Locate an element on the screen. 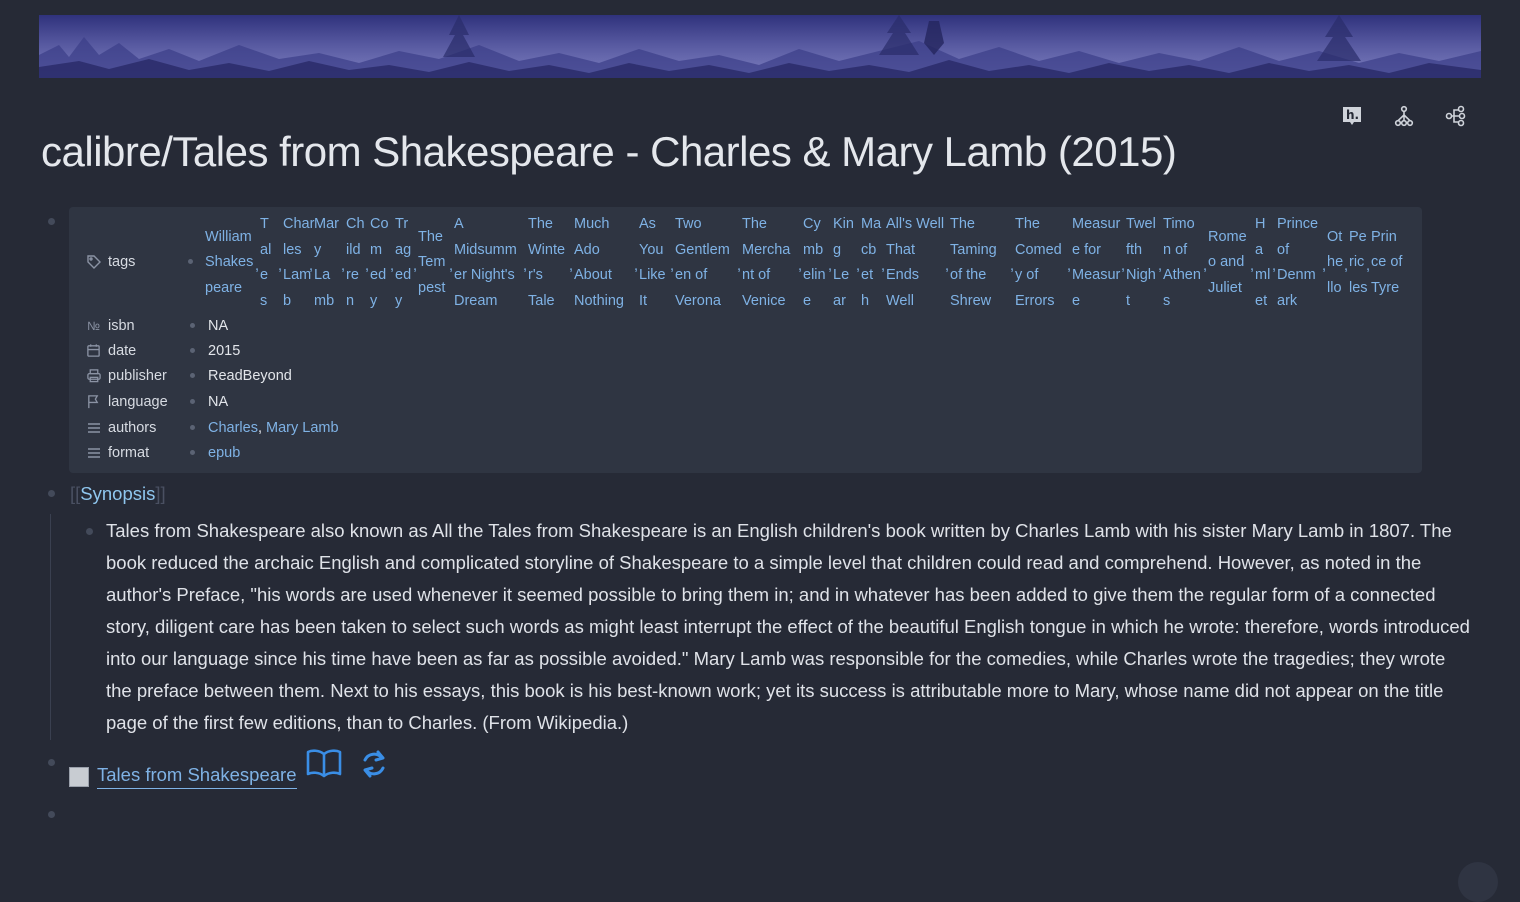 The image size is (1520, 902). property-value-authors: Charles, Mary Lamb is located at coordinates (273, 427).